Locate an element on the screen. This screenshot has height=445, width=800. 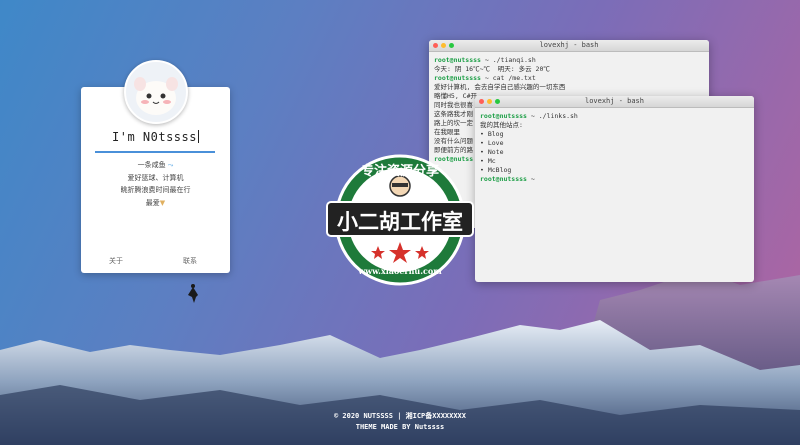
profile-name: I'm N0tssss is located at coordinates (155, 137).